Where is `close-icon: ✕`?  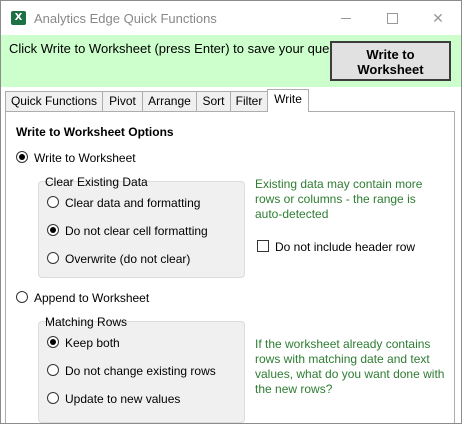
close-icon: ✕ is located at coordinates (438, 18).